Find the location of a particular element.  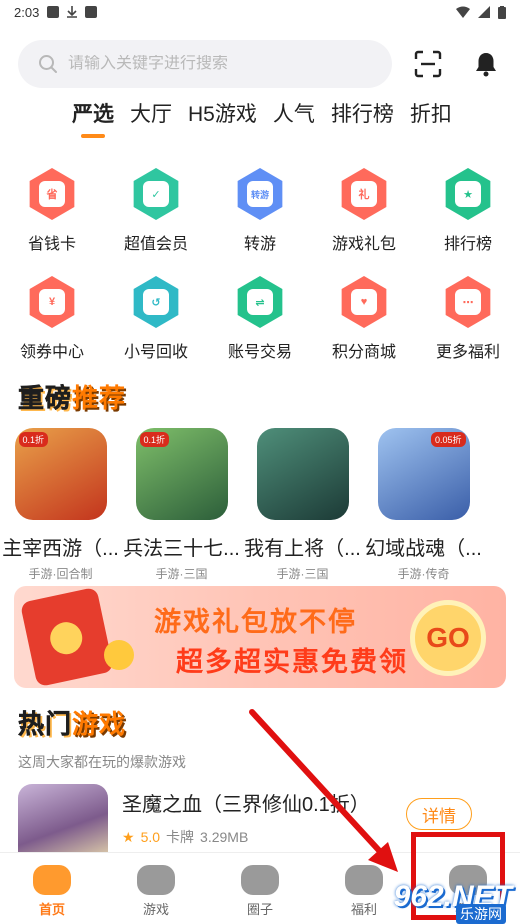

wifi-icon is located at coordinates (463, 12).